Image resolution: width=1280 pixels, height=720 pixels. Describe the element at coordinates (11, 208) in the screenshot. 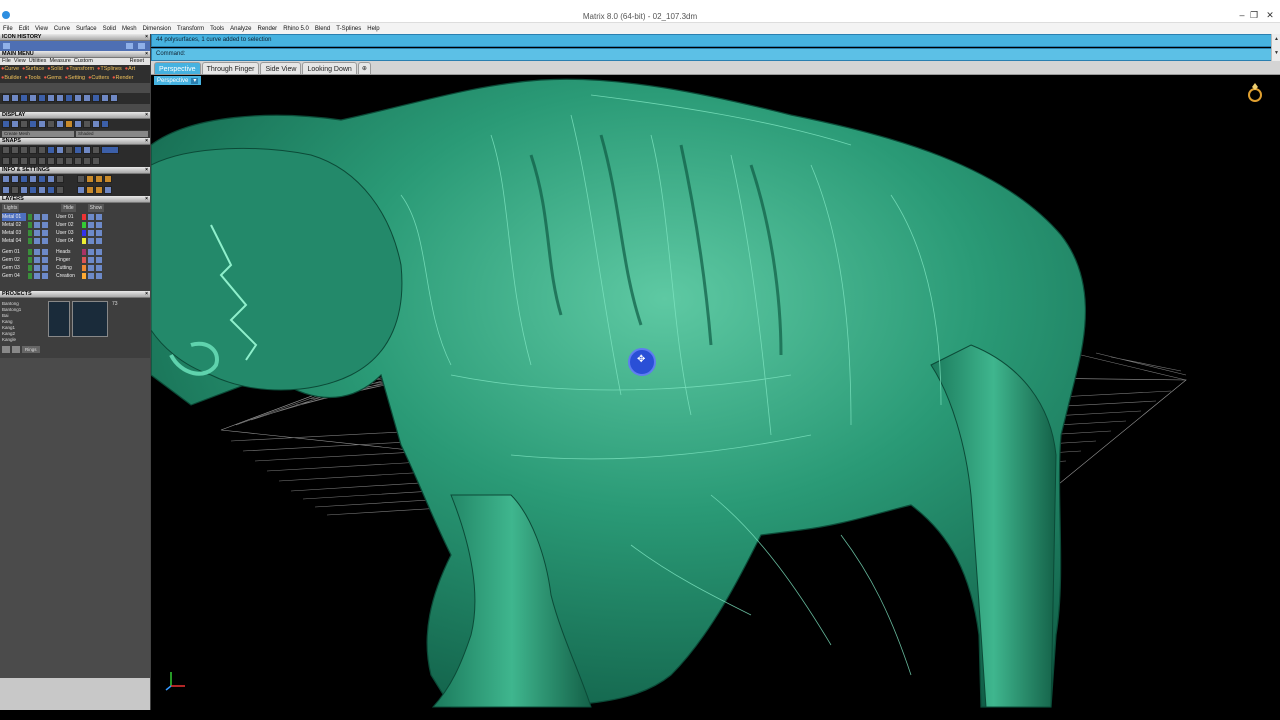

I see `lights-button: Lights` at that location.